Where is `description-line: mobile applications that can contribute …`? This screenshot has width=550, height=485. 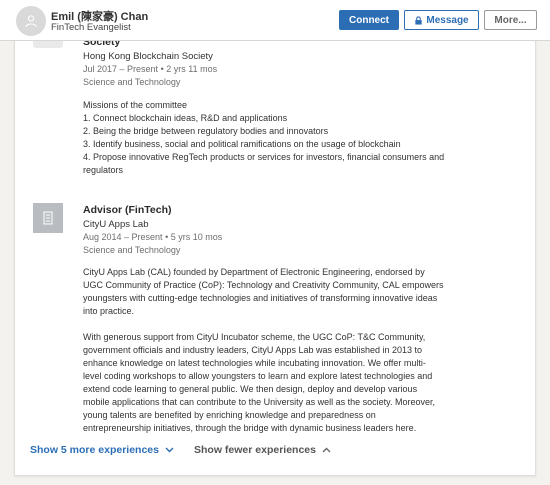
description-line: mobile applications that can contribute … is located at coordinates (259, 402).